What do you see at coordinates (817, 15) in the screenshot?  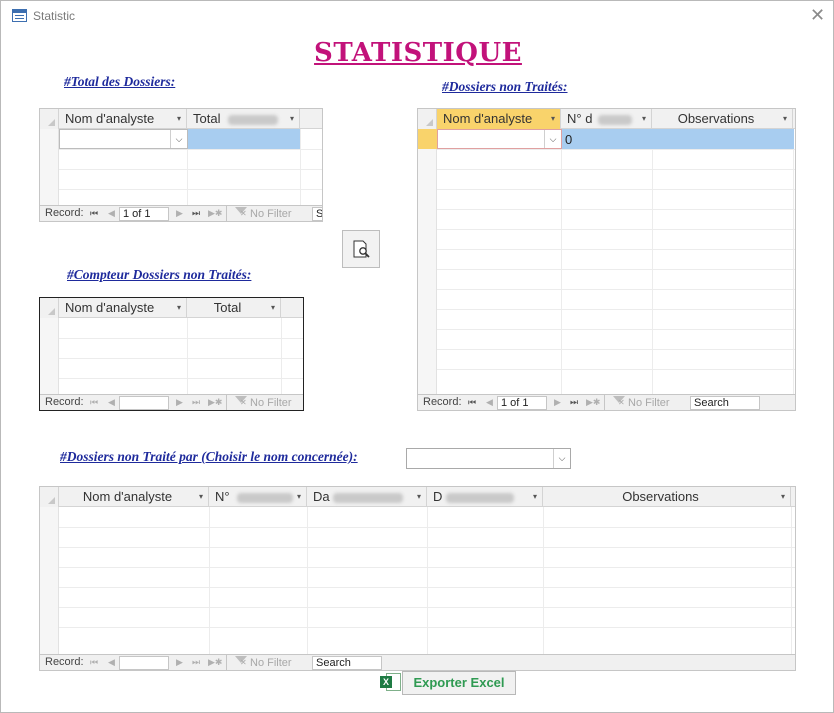 I see `close-icon: ✕` at bounding box center [817, 15].